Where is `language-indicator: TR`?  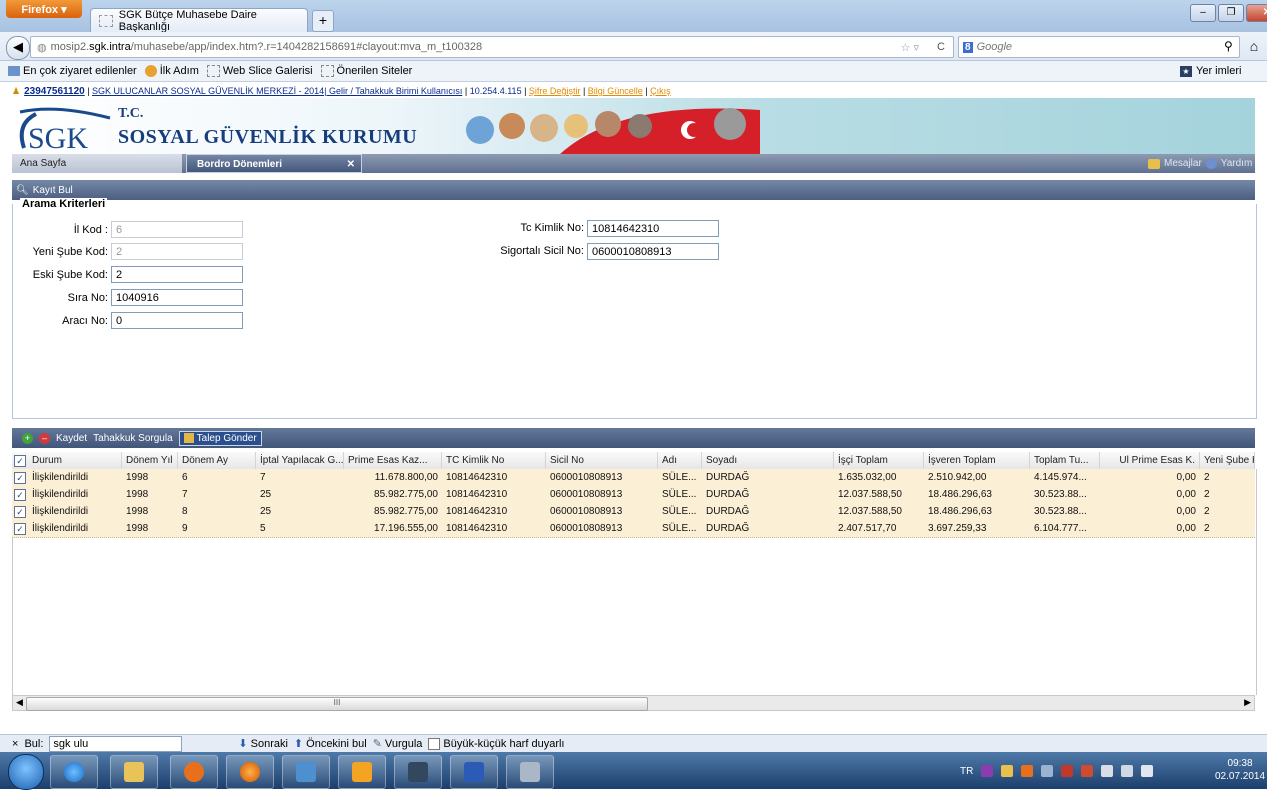
language-indicator: TR is located at coordinates (966, 771).